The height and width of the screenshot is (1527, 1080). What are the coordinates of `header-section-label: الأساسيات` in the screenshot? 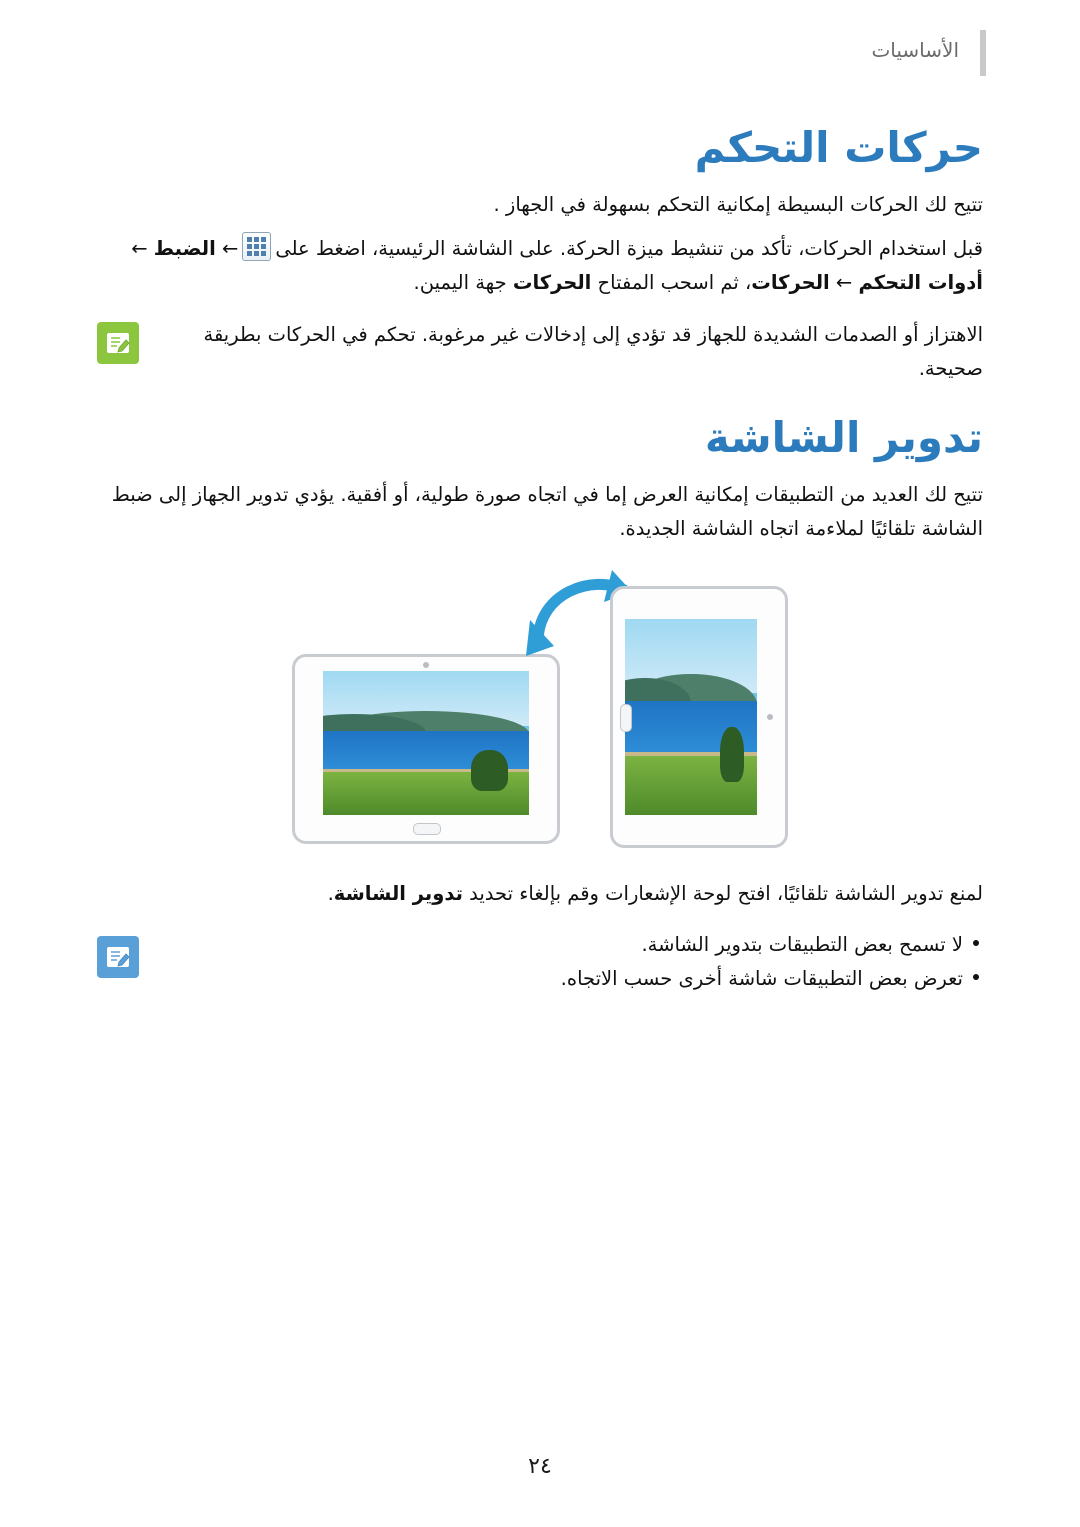 It's located at (915, 50).